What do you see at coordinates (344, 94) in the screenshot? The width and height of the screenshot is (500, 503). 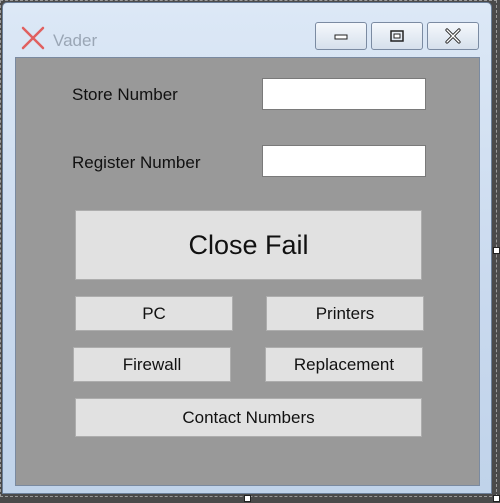 I see `store-number-input` at bounding box center [344, 94].